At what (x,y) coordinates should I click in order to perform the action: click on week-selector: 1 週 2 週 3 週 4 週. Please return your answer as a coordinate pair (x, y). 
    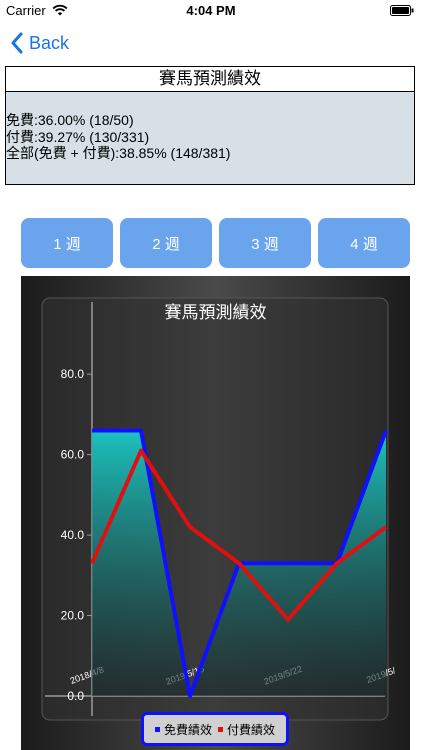
    Looking at the image, I should click on (215, 243).